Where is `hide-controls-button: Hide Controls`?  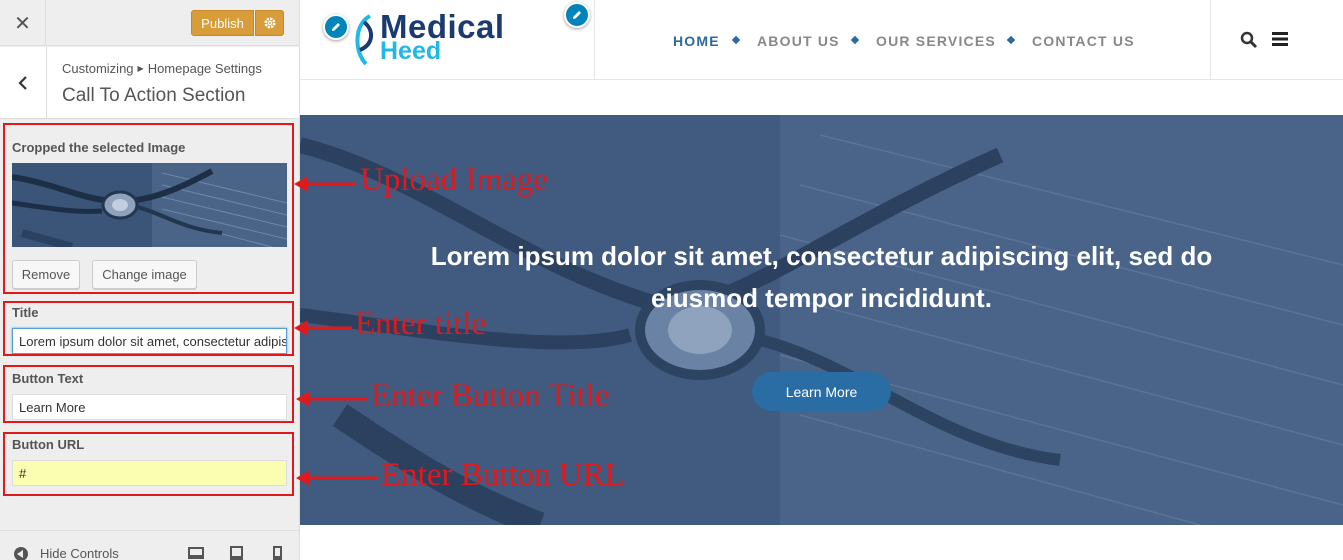 hide-controls-button: Hide Controls is located at coordinates (66, 553).